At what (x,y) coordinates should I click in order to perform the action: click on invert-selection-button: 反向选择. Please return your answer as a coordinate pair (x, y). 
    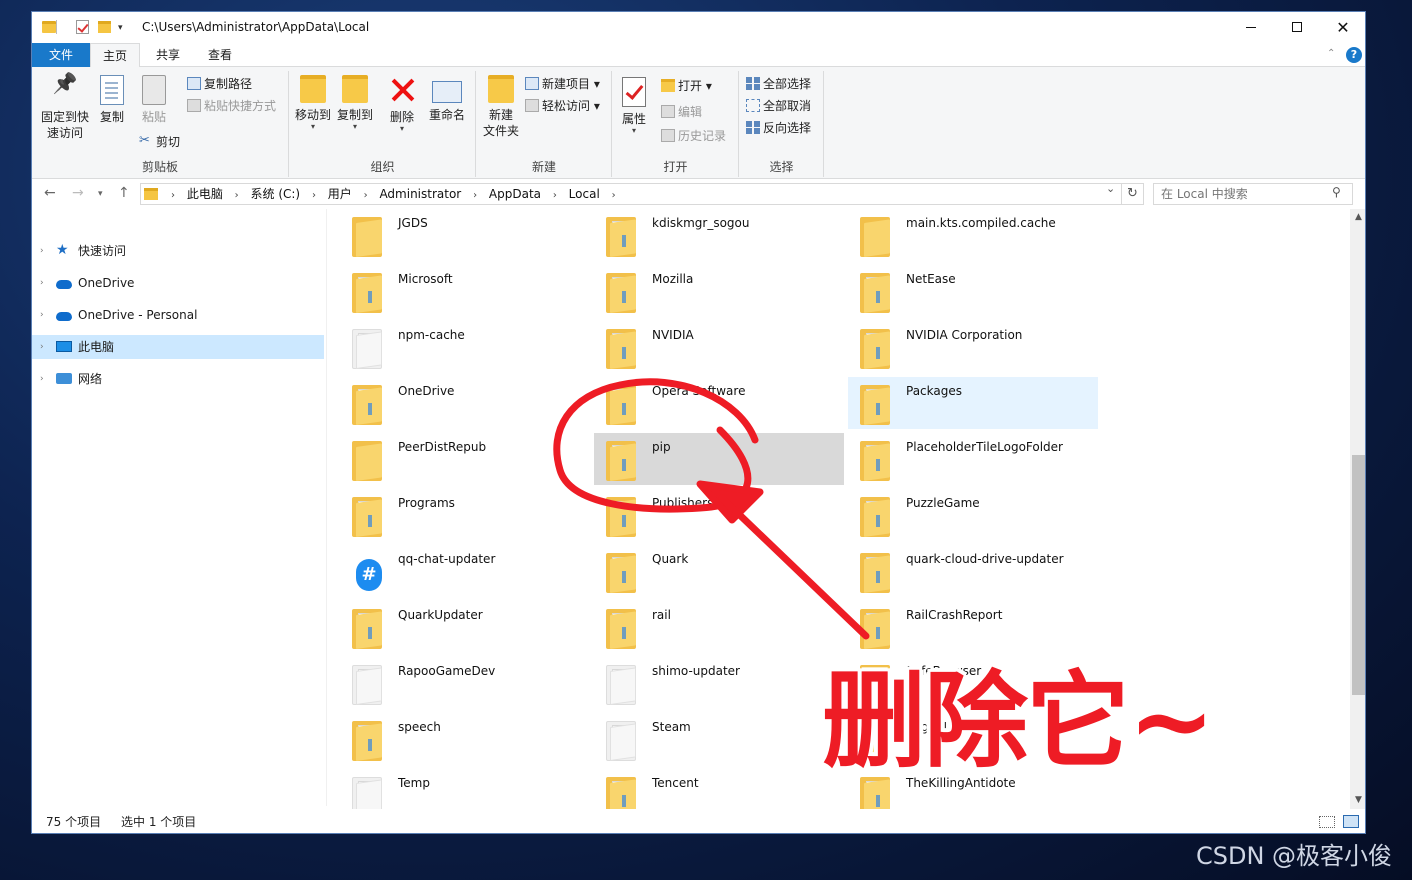
    Looking at the image, I should click on (778, 128).